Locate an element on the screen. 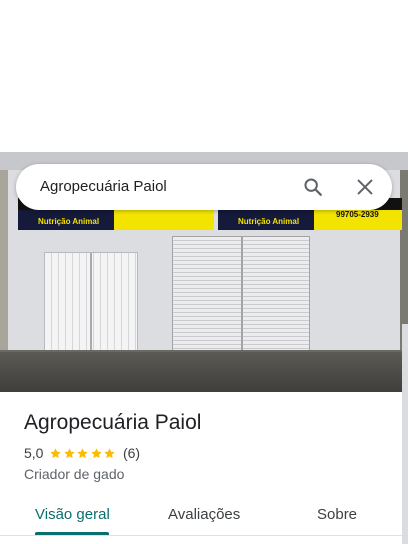 The image size is (408, 544). scrollbar is located at coordinates (405, 434).